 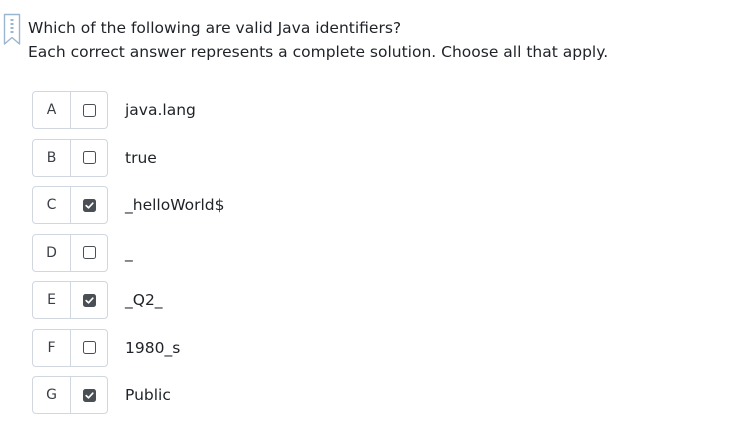 I want to click on option-text: _, so click(x=129, y=252).